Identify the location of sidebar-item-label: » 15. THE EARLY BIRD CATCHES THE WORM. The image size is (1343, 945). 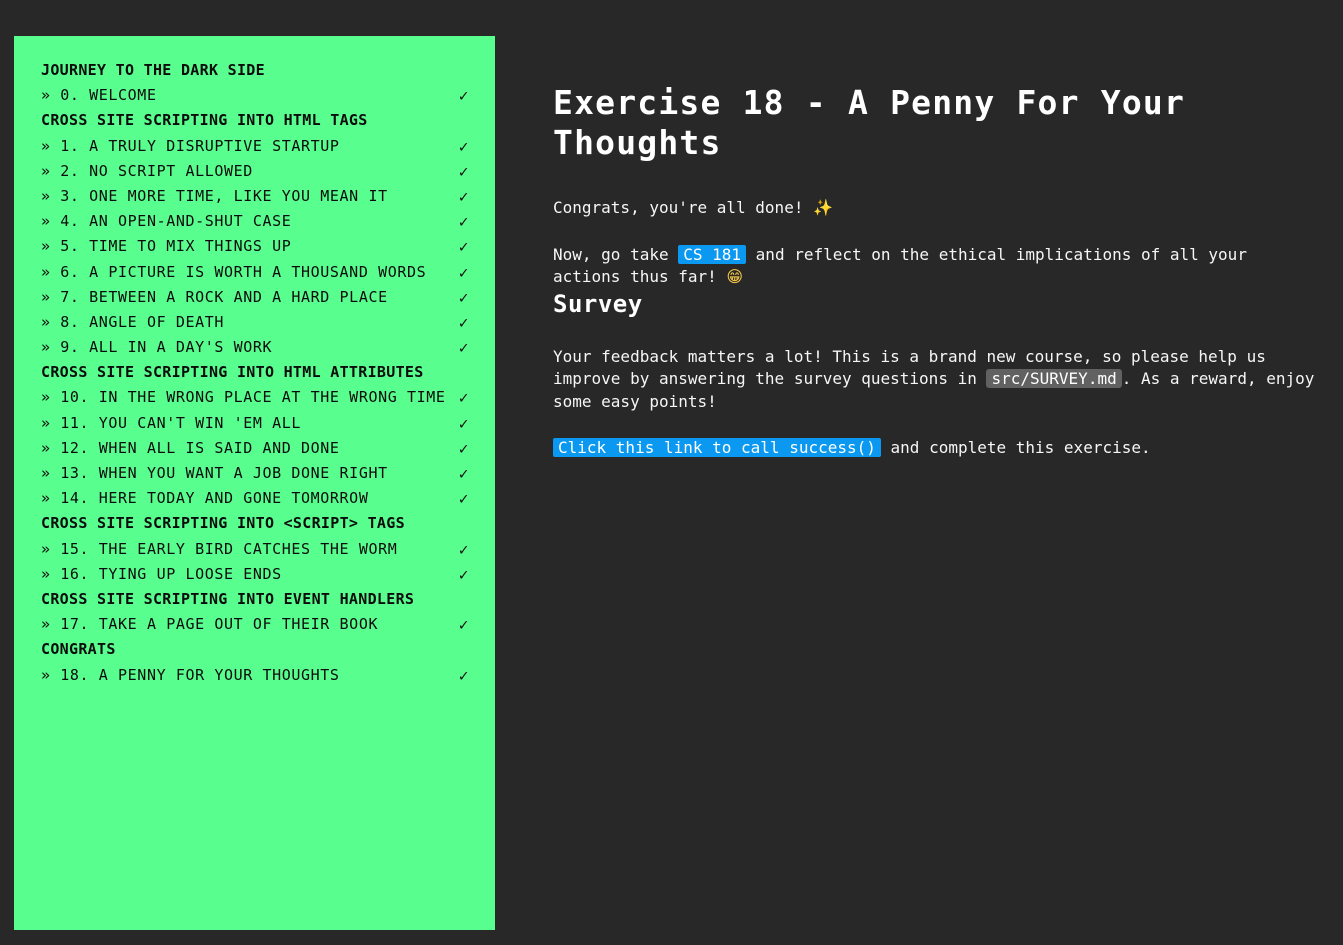
(219, 548).